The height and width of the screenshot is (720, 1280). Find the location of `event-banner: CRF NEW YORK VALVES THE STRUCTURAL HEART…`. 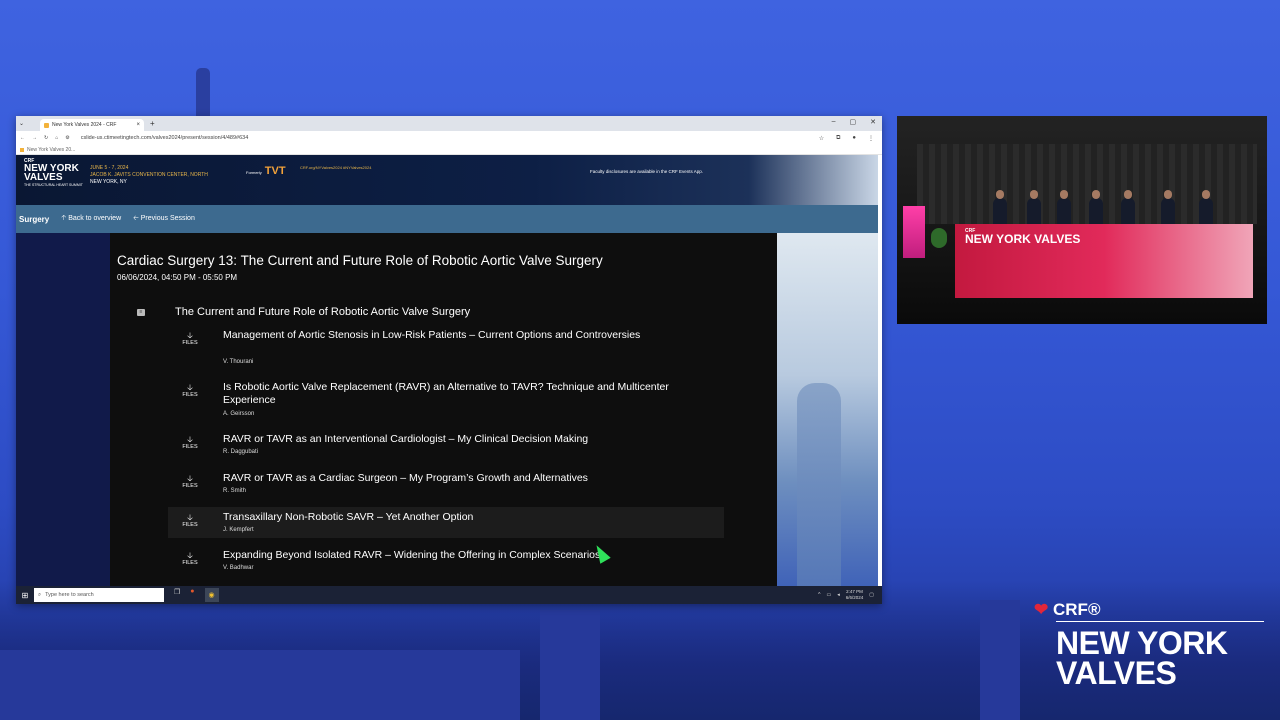

event-banner: CRF NEW YORK VALVES THE STRUCTURAL HEART… is located at coordinates (447, 180).